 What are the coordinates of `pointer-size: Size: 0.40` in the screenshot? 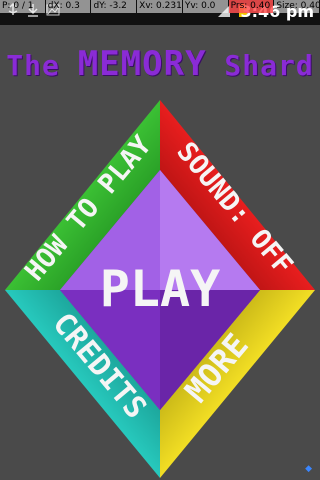 It's located at (297, 6).